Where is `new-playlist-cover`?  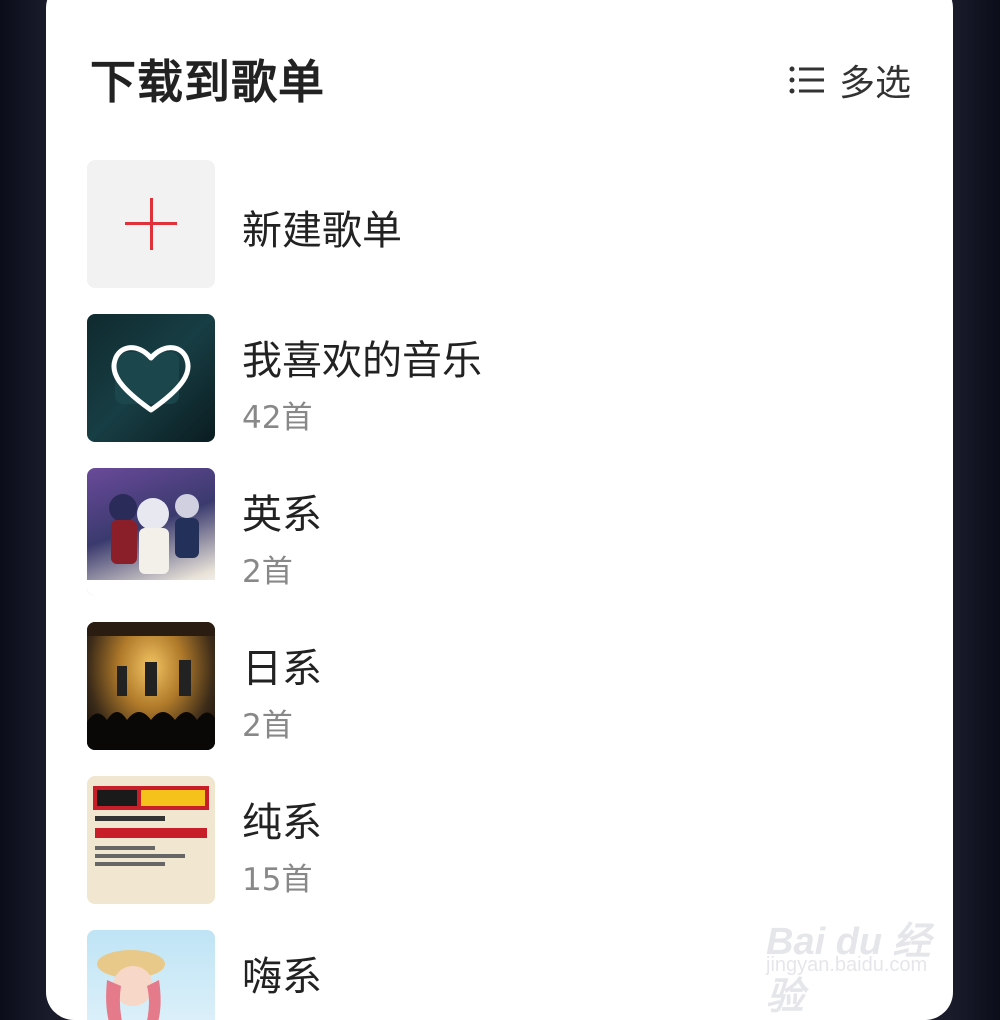
new-playlist-cover is located at coordinates (151, 224).